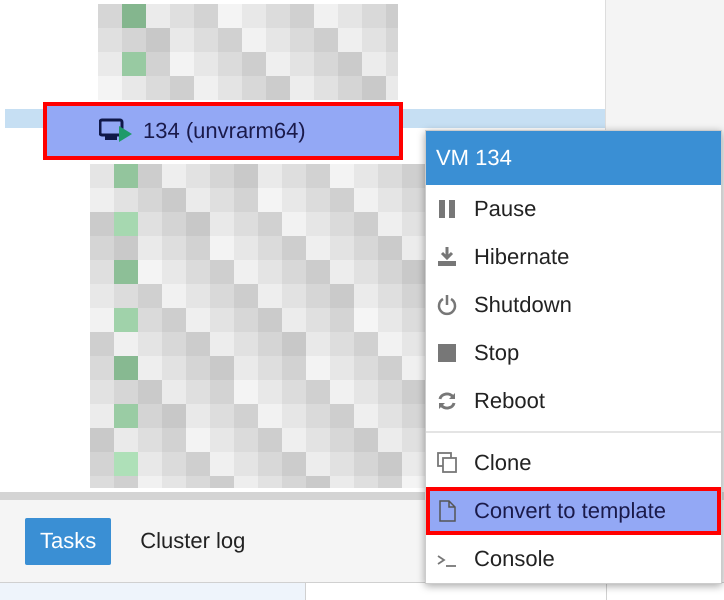  What do you see at coordinates (447, 463) in the screenshot?
I see `copy-icon` at bounding box center [447, 463].